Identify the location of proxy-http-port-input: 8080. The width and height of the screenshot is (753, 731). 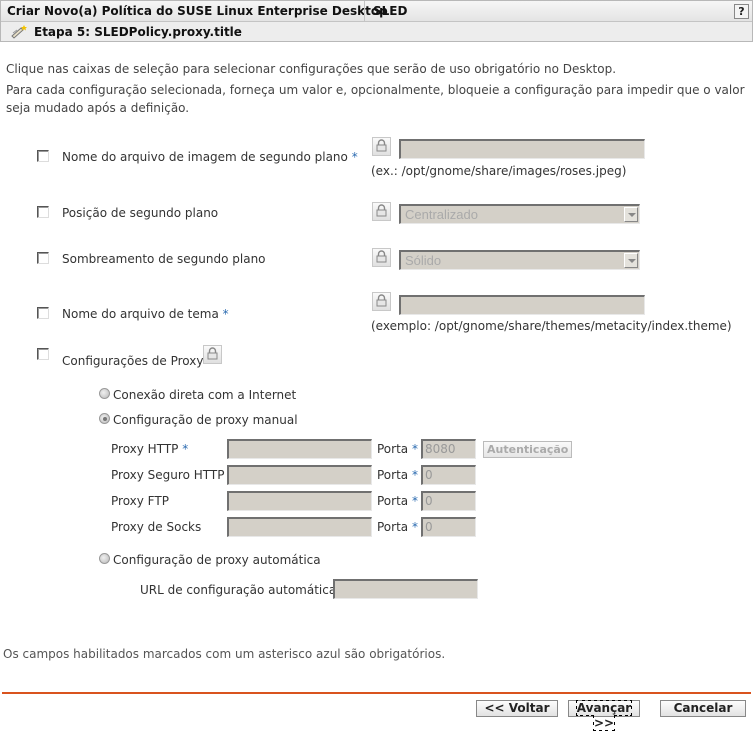
(448, 449).